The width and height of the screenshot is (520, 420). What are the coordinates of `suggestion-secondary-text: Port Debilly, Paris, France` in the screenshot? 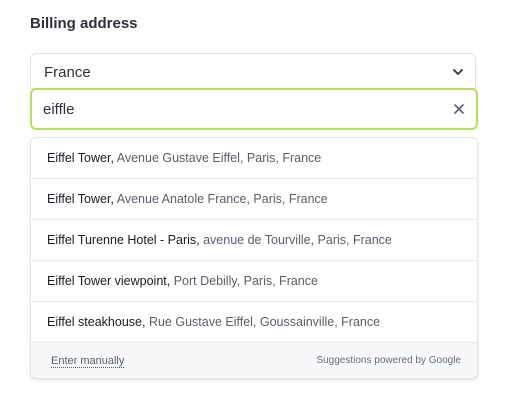 It's located at (245, 281).